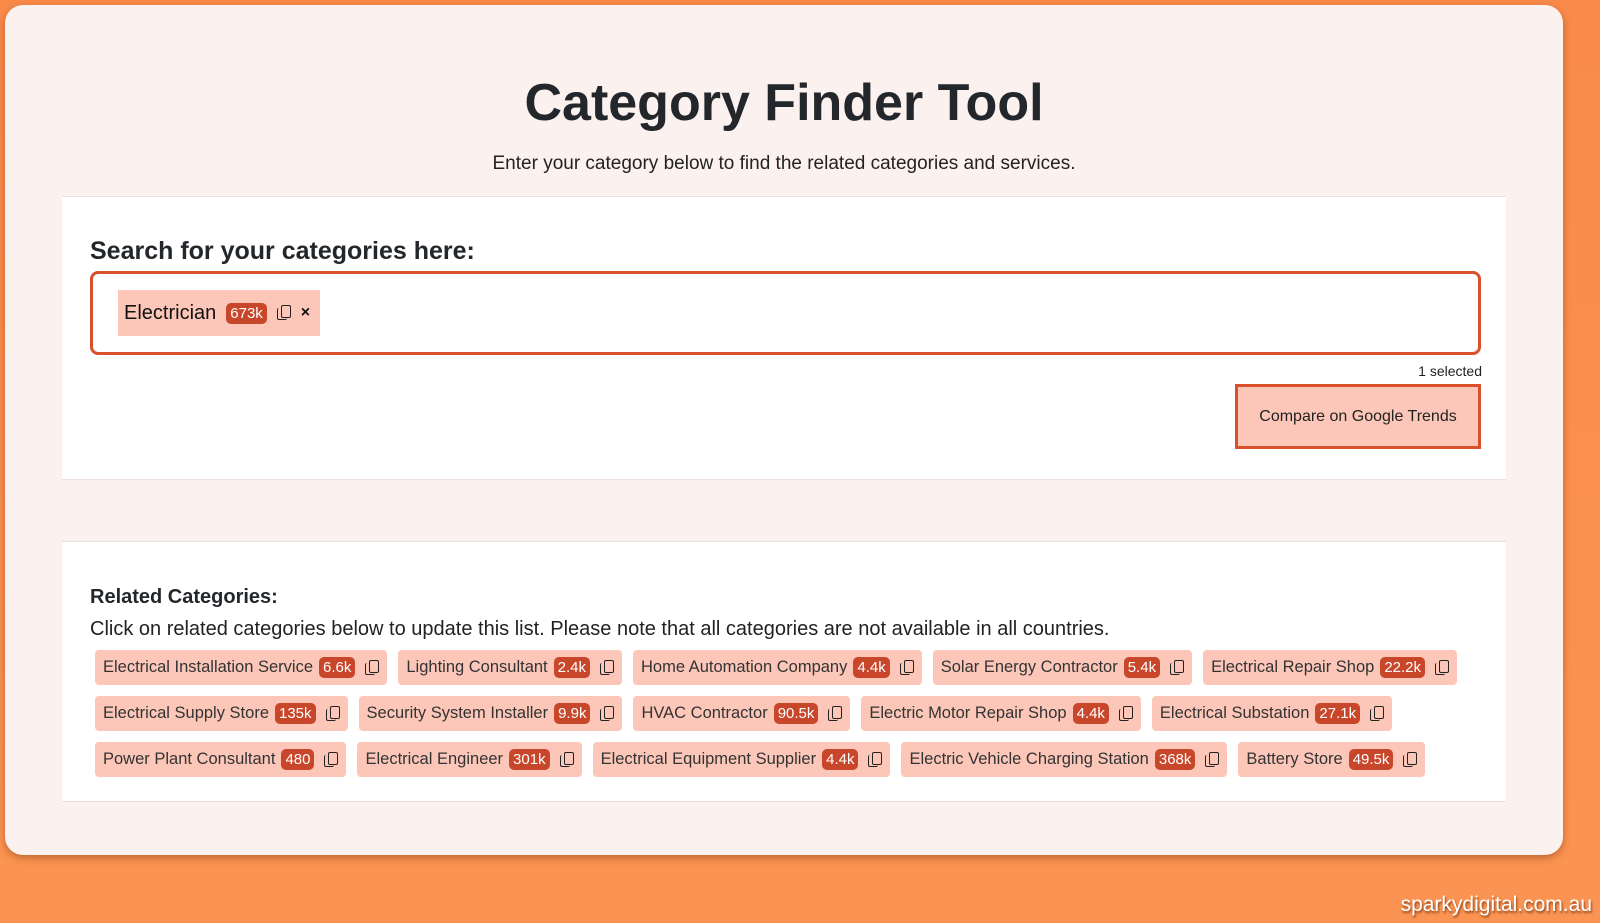  I want to click on related-category-chip: Battery Store 49.5k, so click(1332, 759).